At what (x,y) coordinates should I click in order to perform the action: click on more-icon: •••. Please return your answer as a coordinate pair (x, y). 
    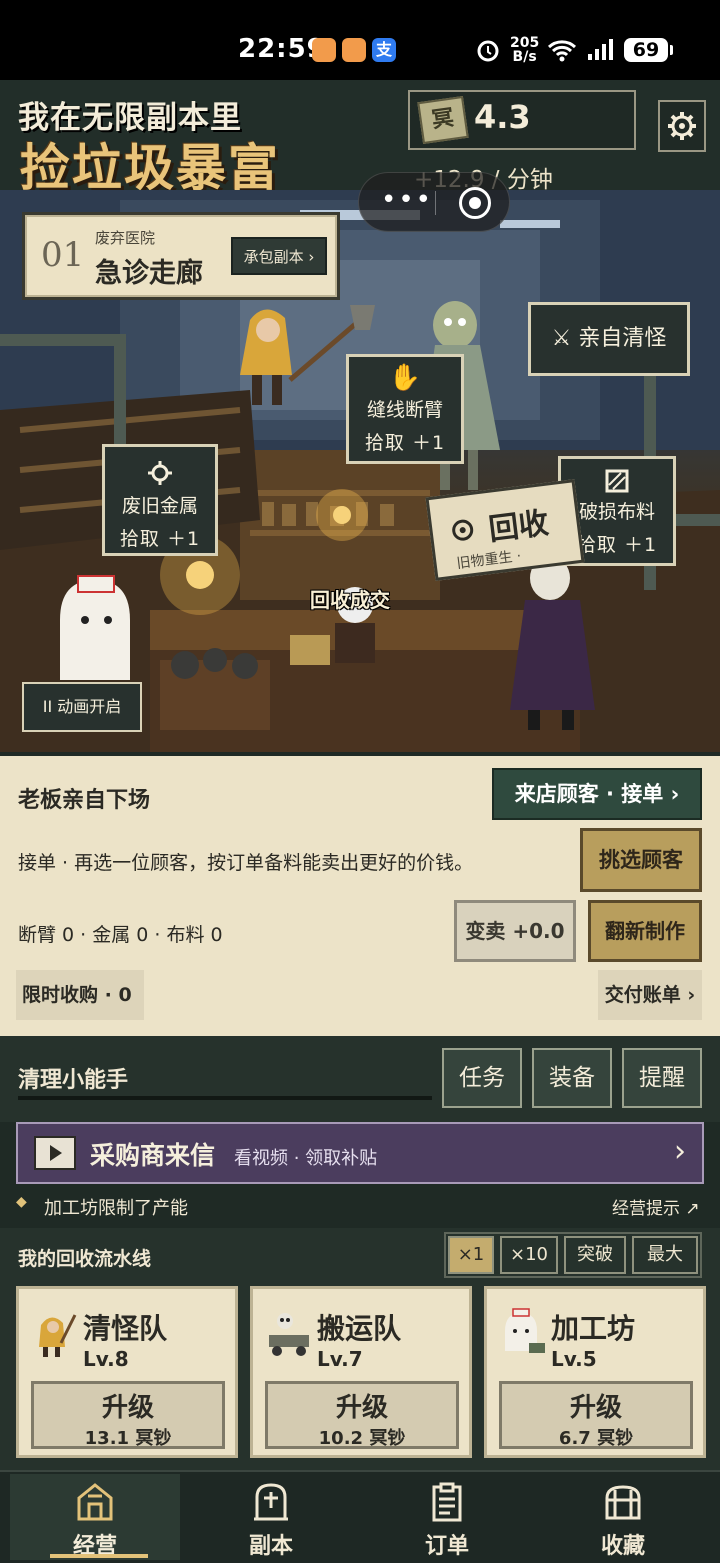
    Looking at the image, I should click on (407, 200).